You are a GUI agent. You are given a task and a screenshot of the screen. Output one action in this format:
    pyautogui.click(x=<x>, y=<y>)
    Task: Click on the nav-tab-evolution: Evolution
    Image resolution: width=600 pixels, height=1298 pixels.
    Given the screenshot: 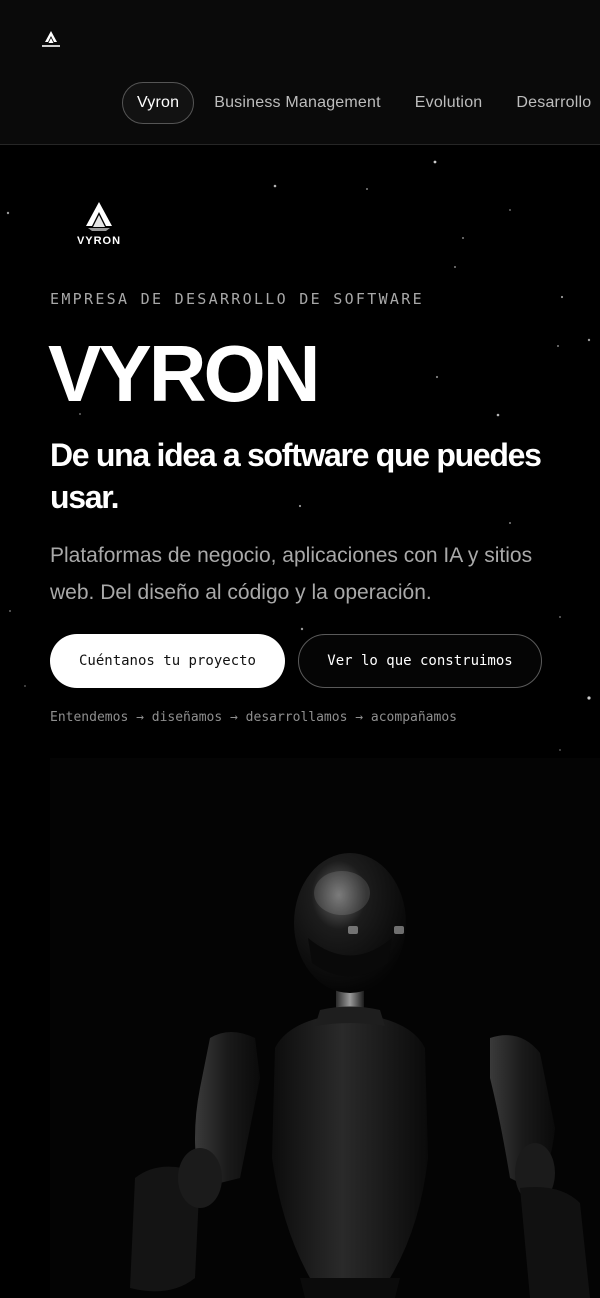 What is the action you would take?
    pyautogui.click(x=449, y=103)
    